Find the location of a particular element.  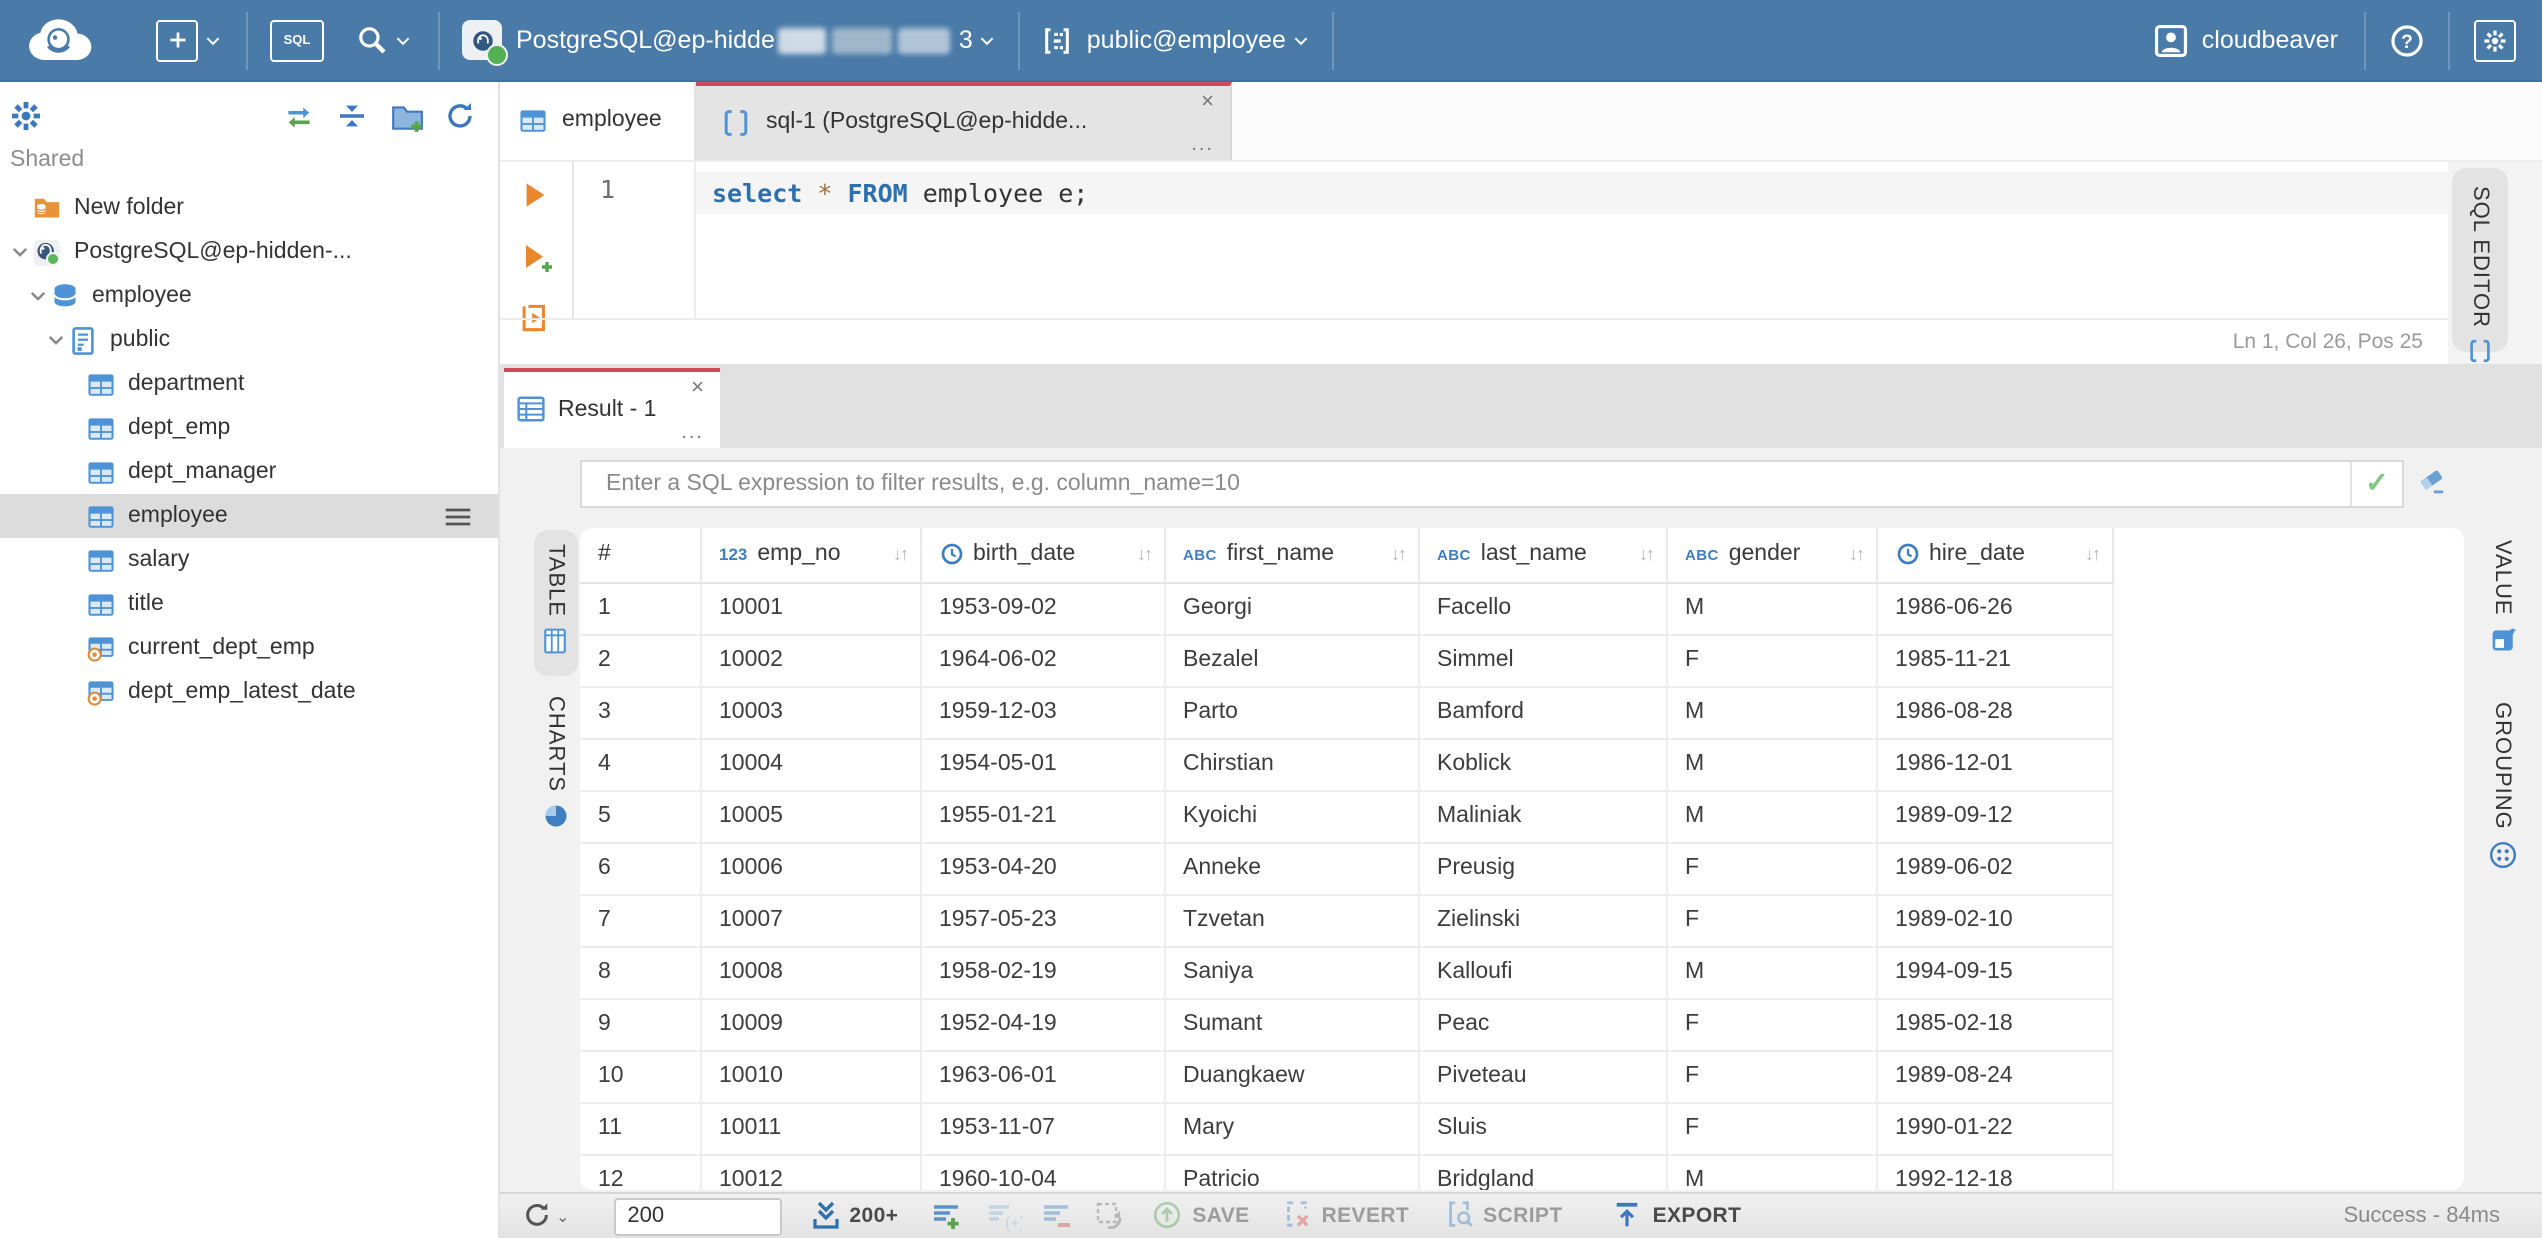

filter-input is located at coordinates (1466, 483).